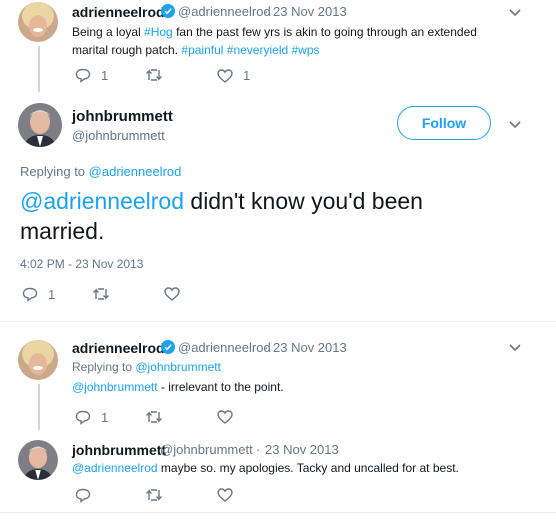 The height and width of the screenshot is (525, 556). I want to click on reply-button, so click(83, 495).